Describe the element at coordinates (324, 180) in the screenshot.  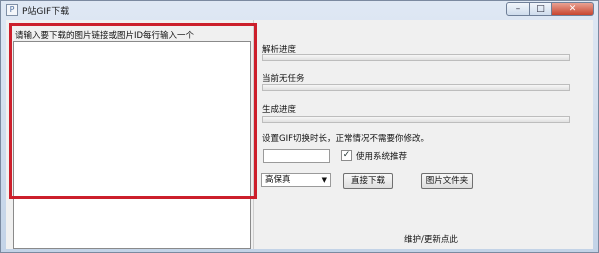
I see `chevron-down-icon: ▼` at that location.